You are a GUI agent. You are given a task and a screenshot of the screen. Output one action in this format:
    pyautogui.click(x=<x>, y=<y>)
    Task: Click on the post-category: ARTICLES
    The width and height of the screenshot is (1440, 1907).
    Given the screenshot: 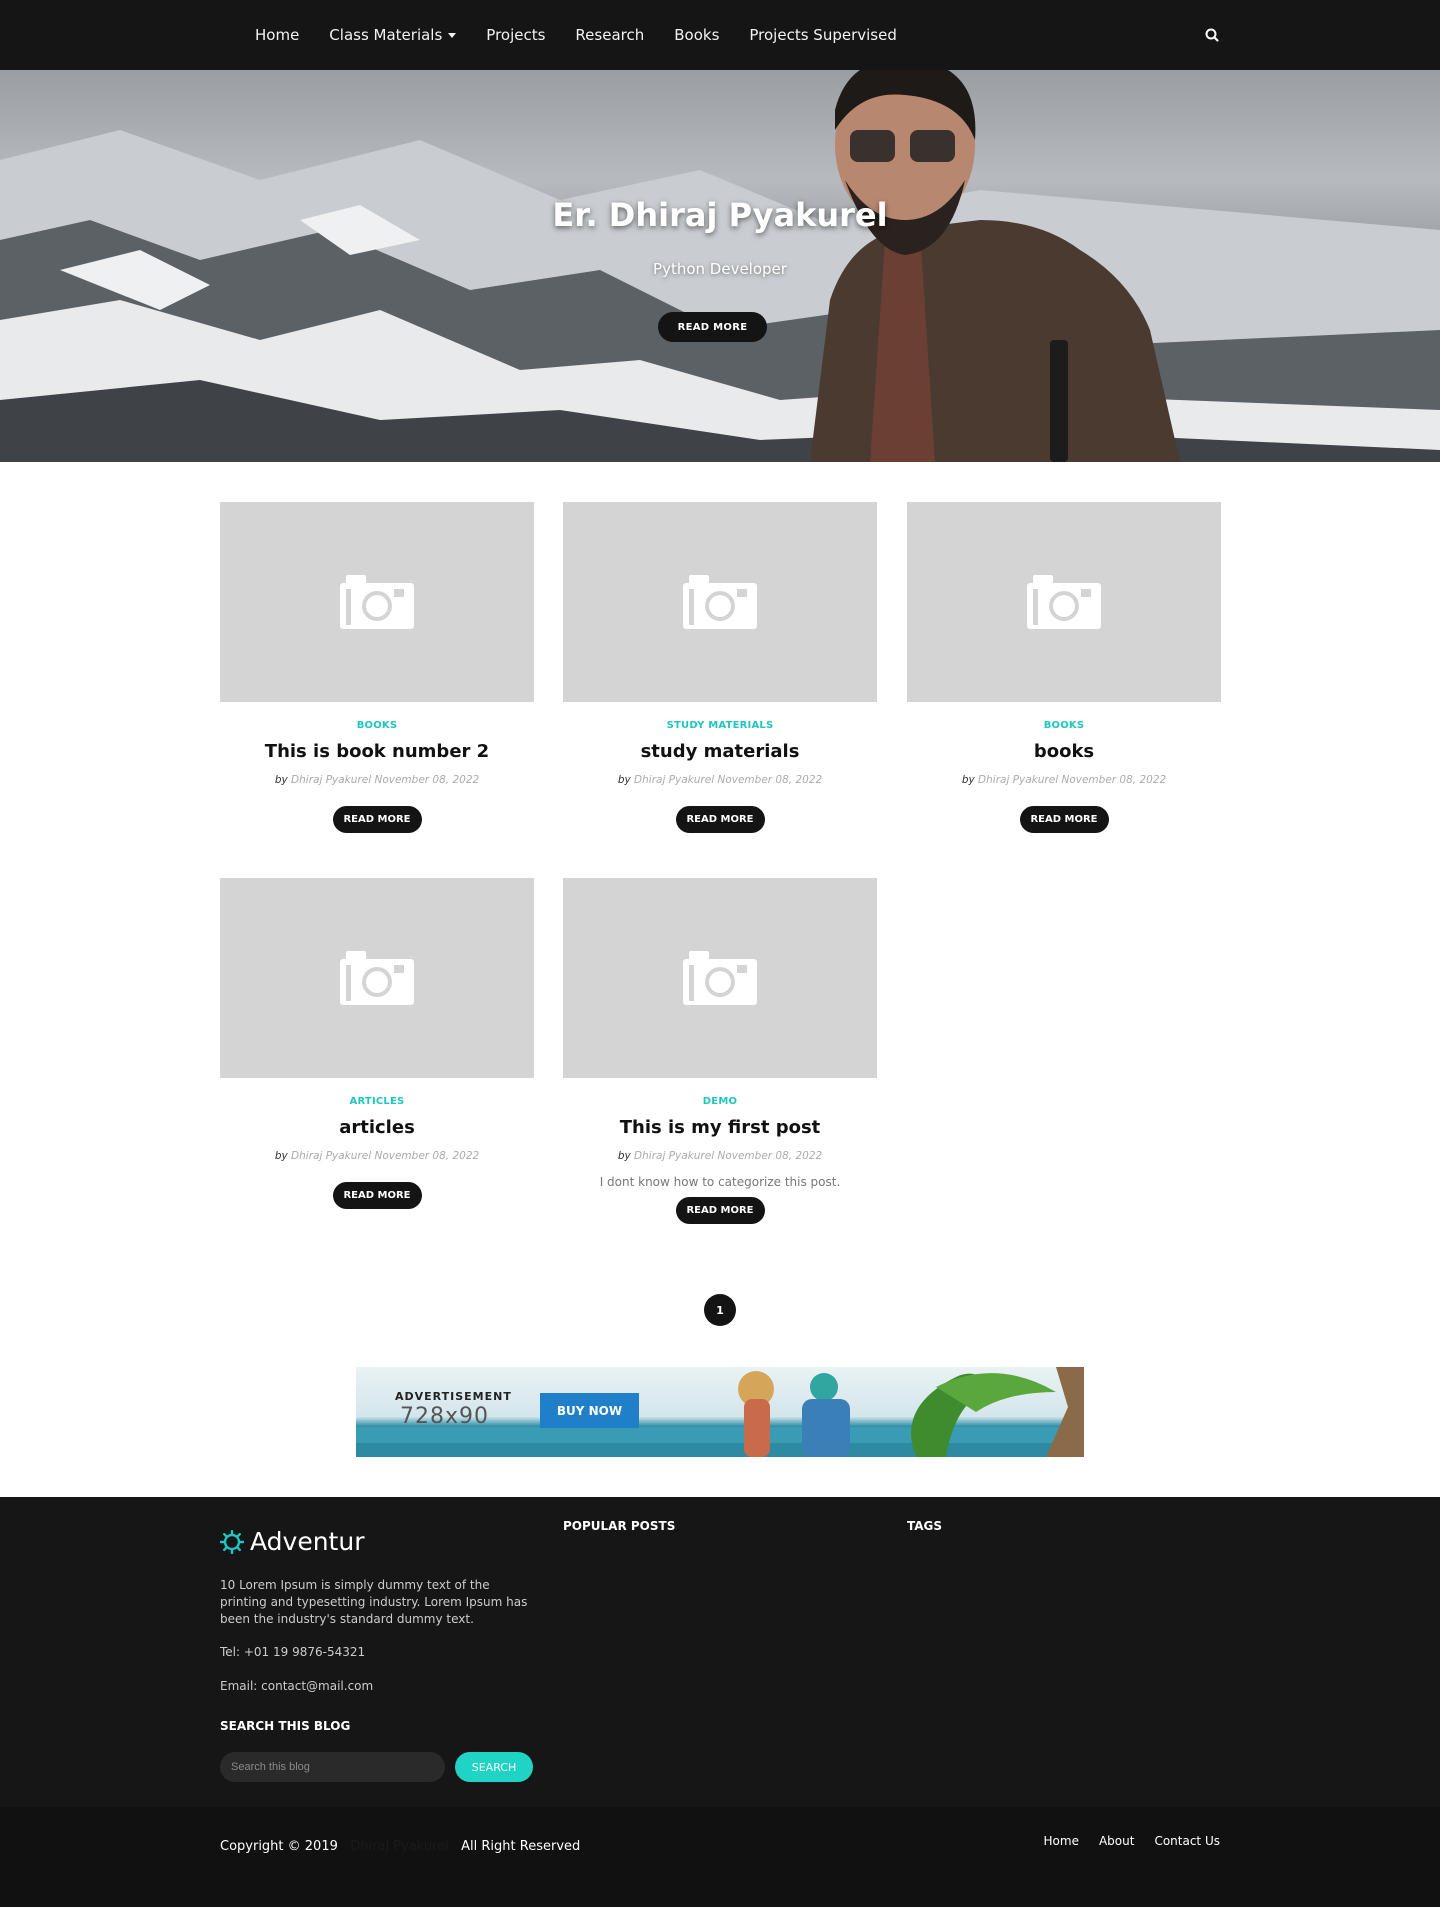 What is the action you would take?
    pyautogui.click(x=377, y=1101)
    